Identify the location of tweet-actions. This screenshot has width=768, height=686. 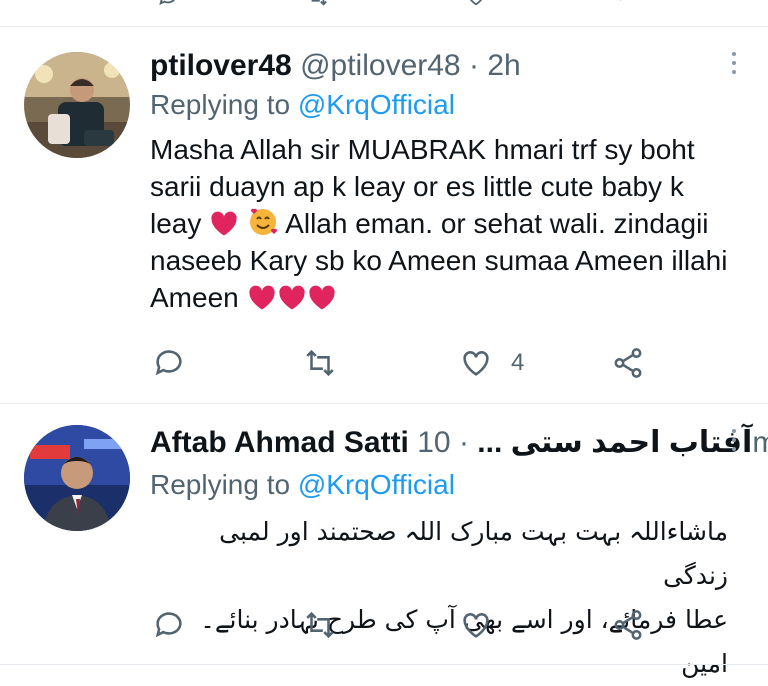
(384, 625).